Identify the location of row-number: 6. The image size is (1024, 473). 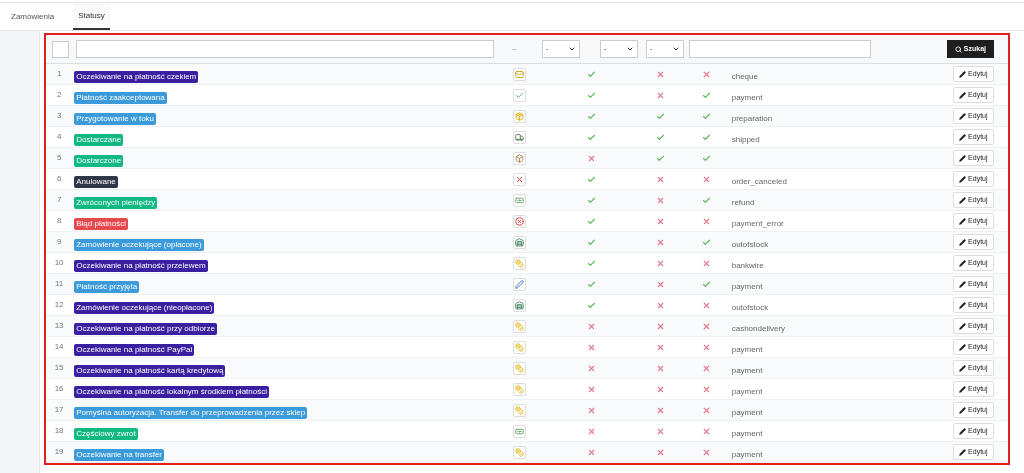
(59, 179).